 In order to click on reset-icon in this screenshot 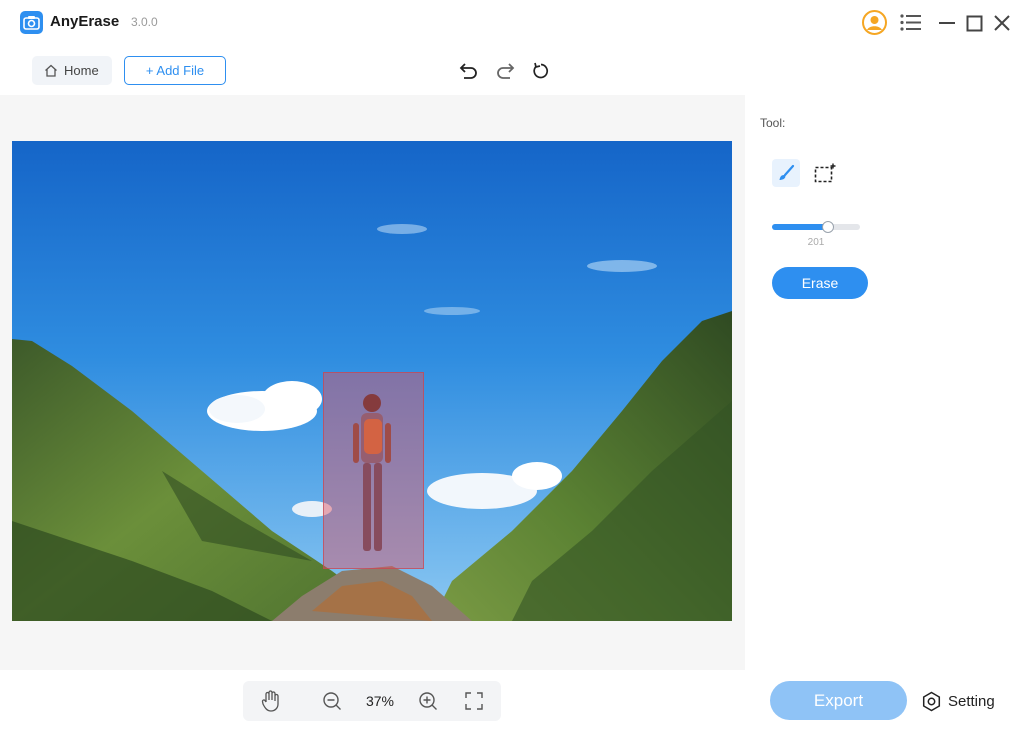, I will do `click(541, 70)`.